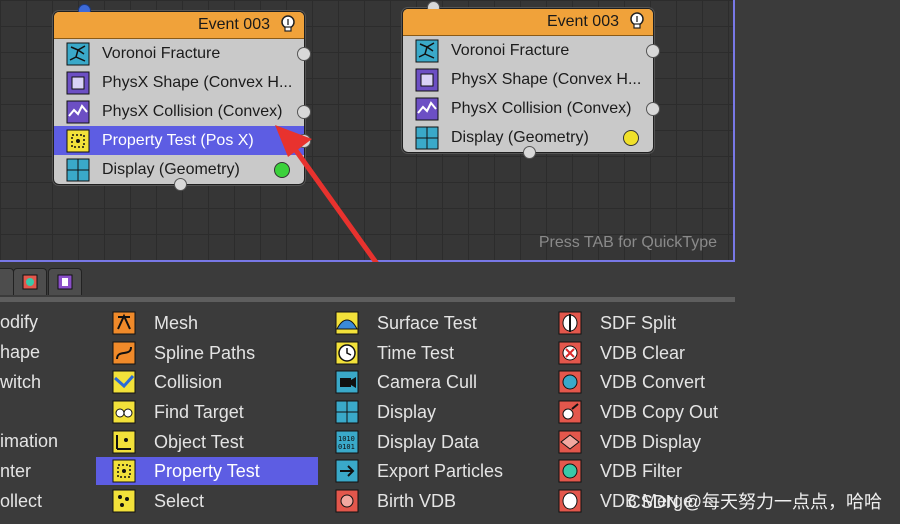 The height and width of the screenshot is (524, 900). Describe the element at coordinates (638, 322) in the screenshot. I see `depot-item-label: SDF Split` at that location.